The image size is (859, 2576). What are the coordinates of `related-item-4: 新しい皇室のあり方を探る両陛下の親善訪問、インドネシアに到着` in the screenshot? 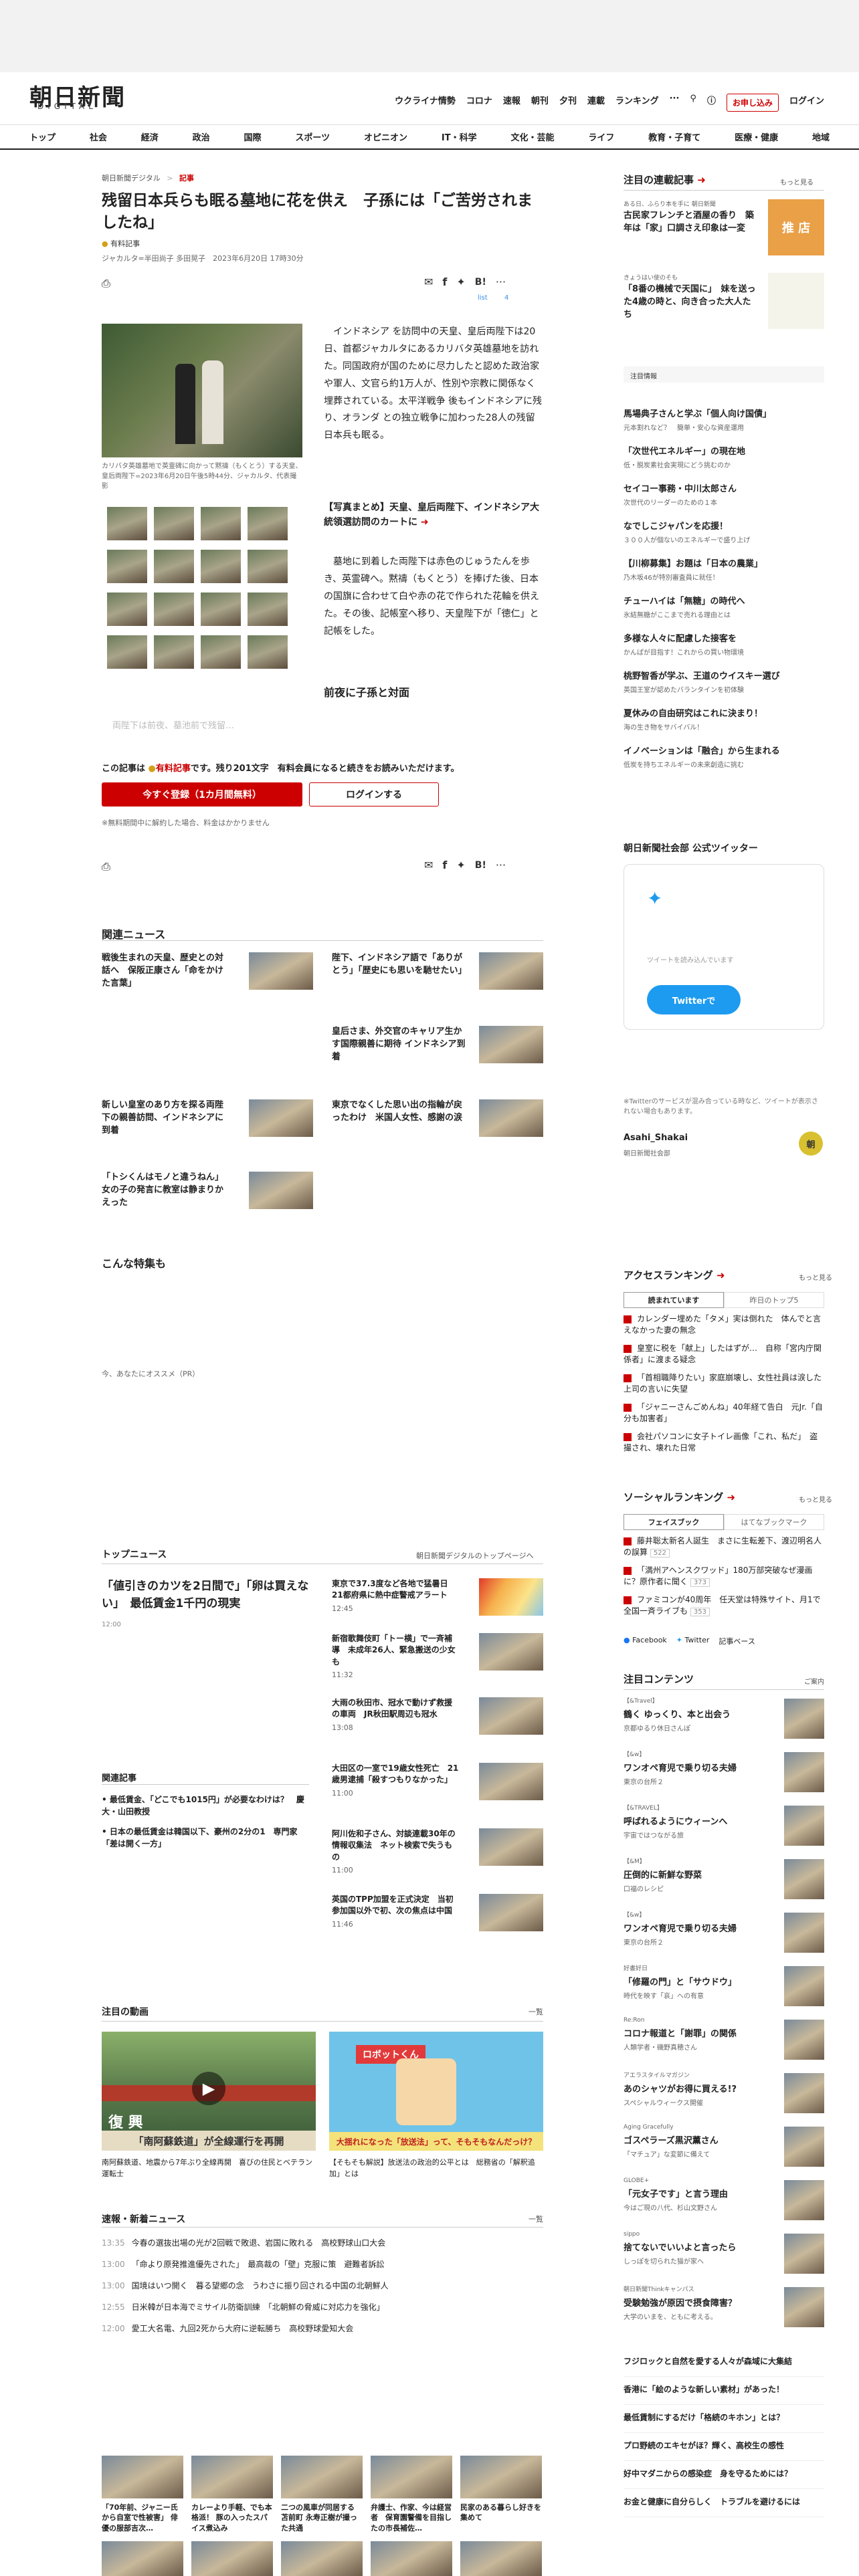 It's located at (166, 1118).